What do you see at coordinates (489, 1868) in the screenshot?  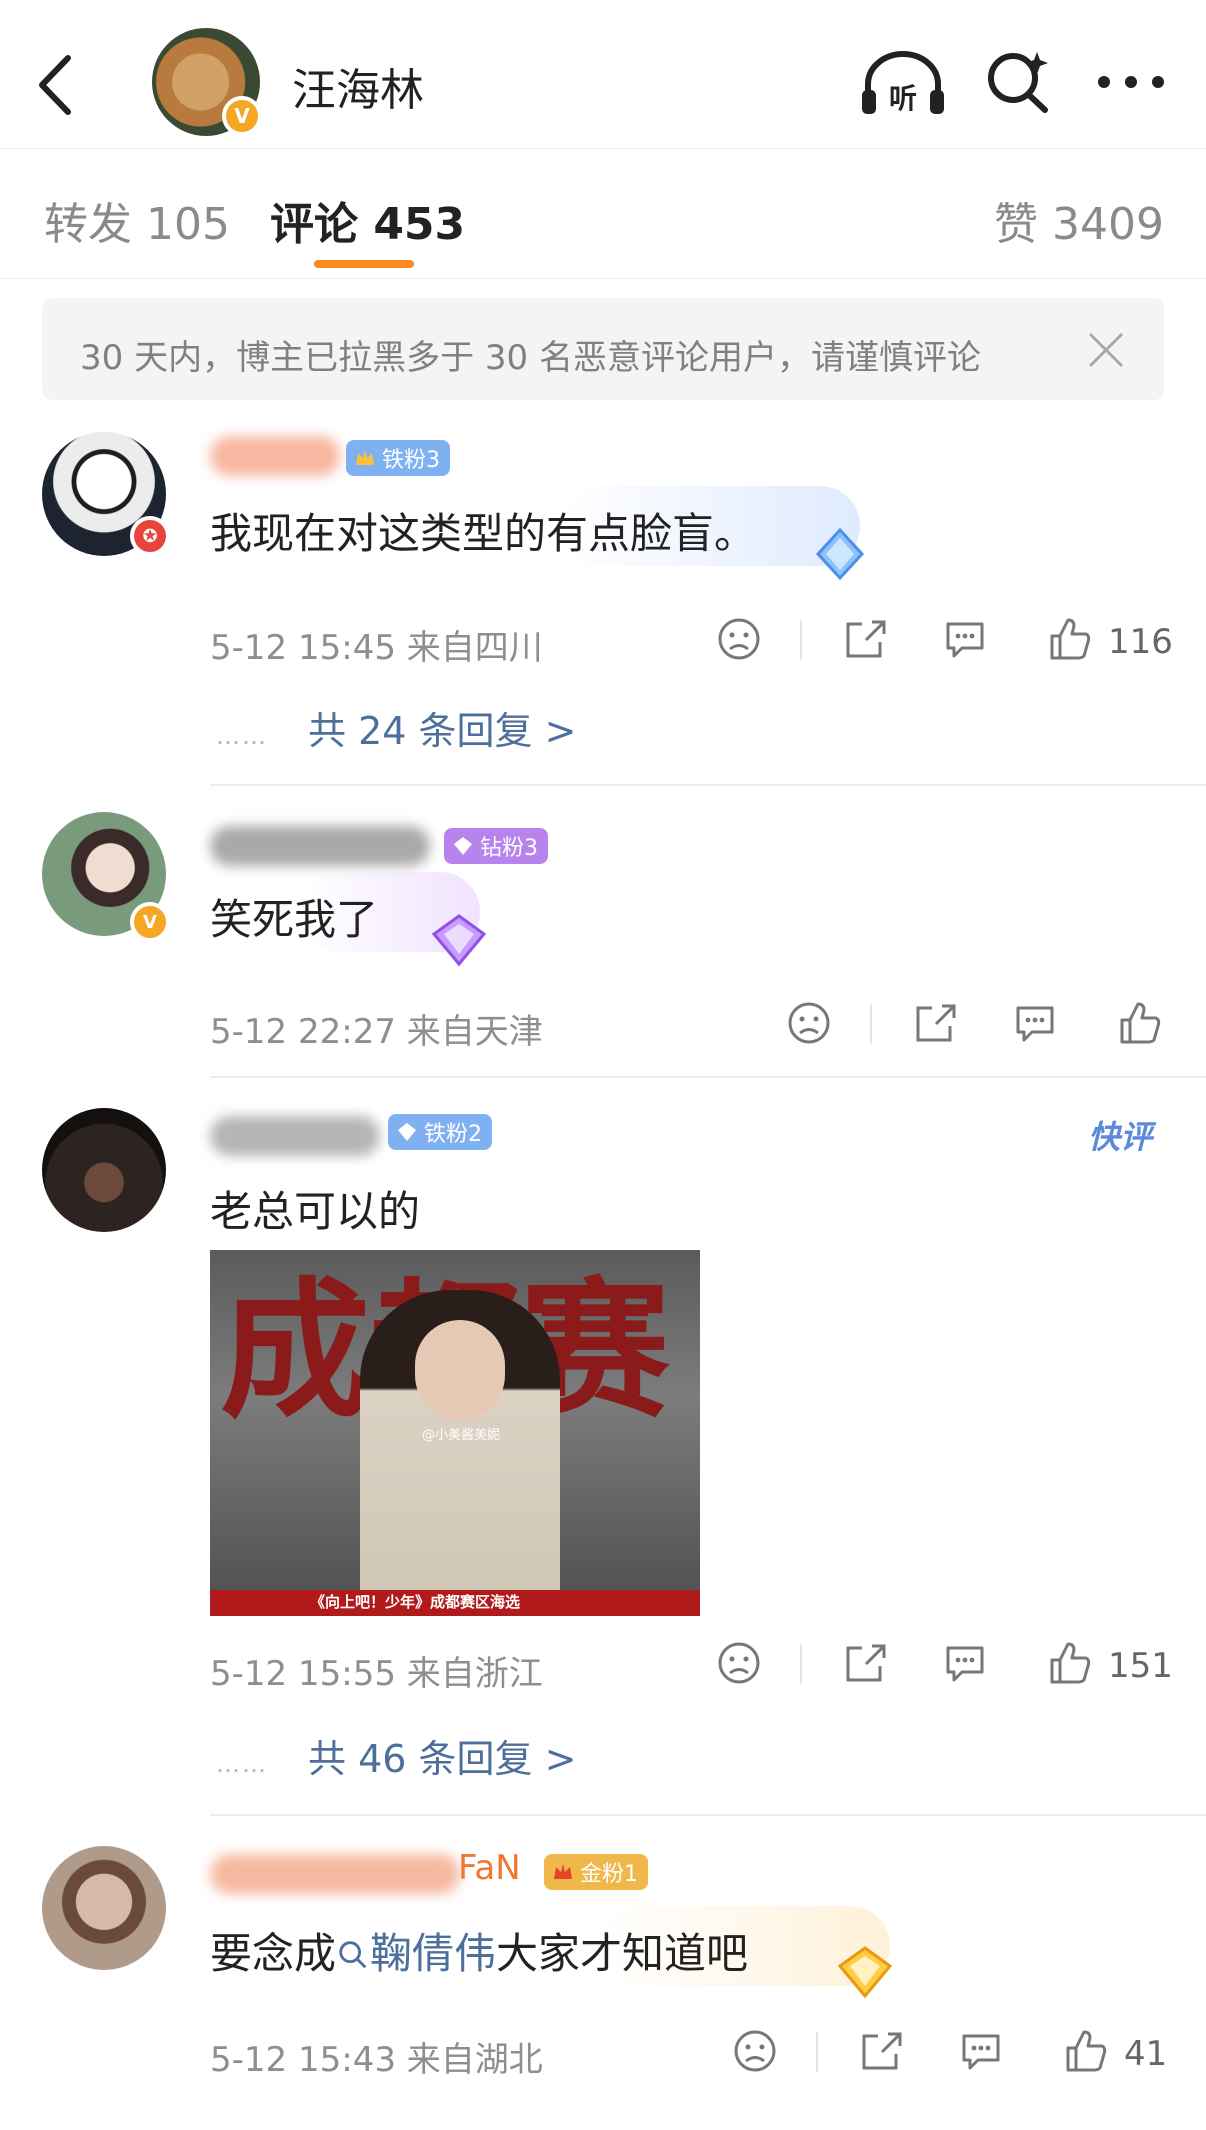 I see `username-visible-part: FaN` at bounding box center [489, 1868].